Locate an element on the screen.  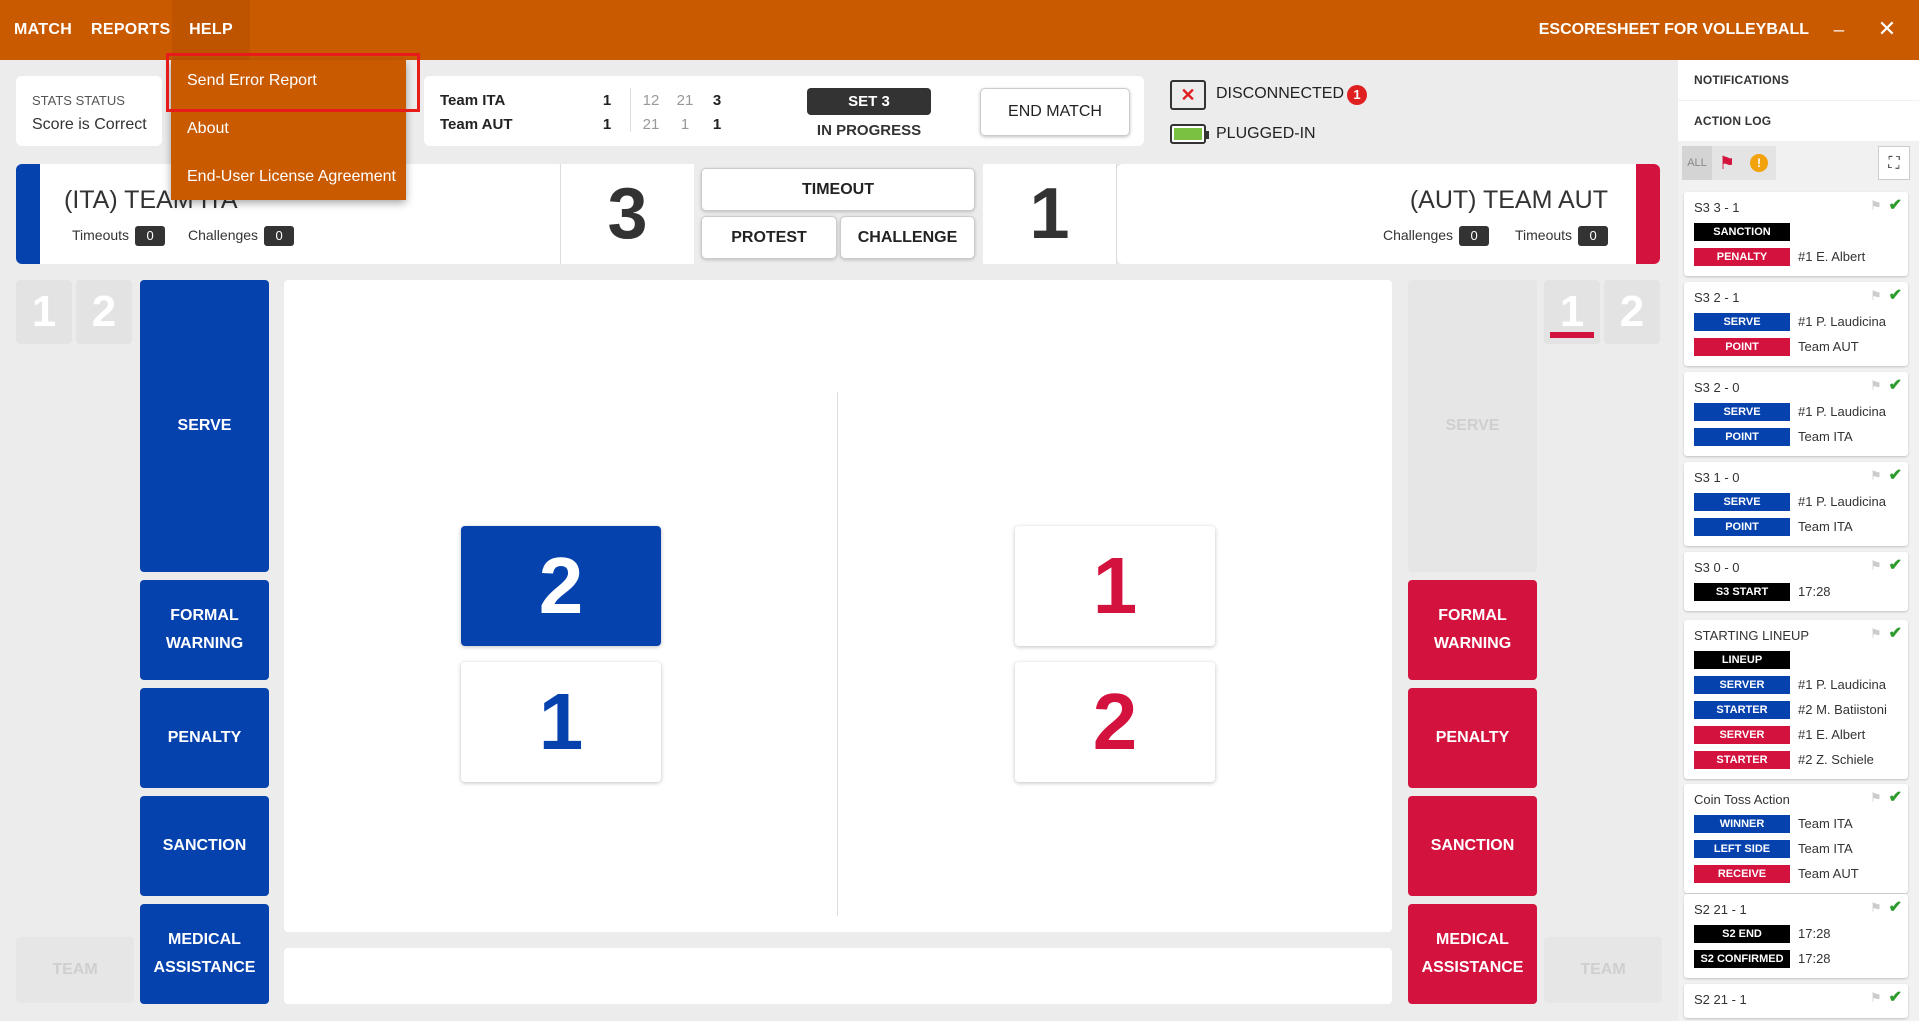
log-tag: LINEUP is located at coordinates (1742, 660).